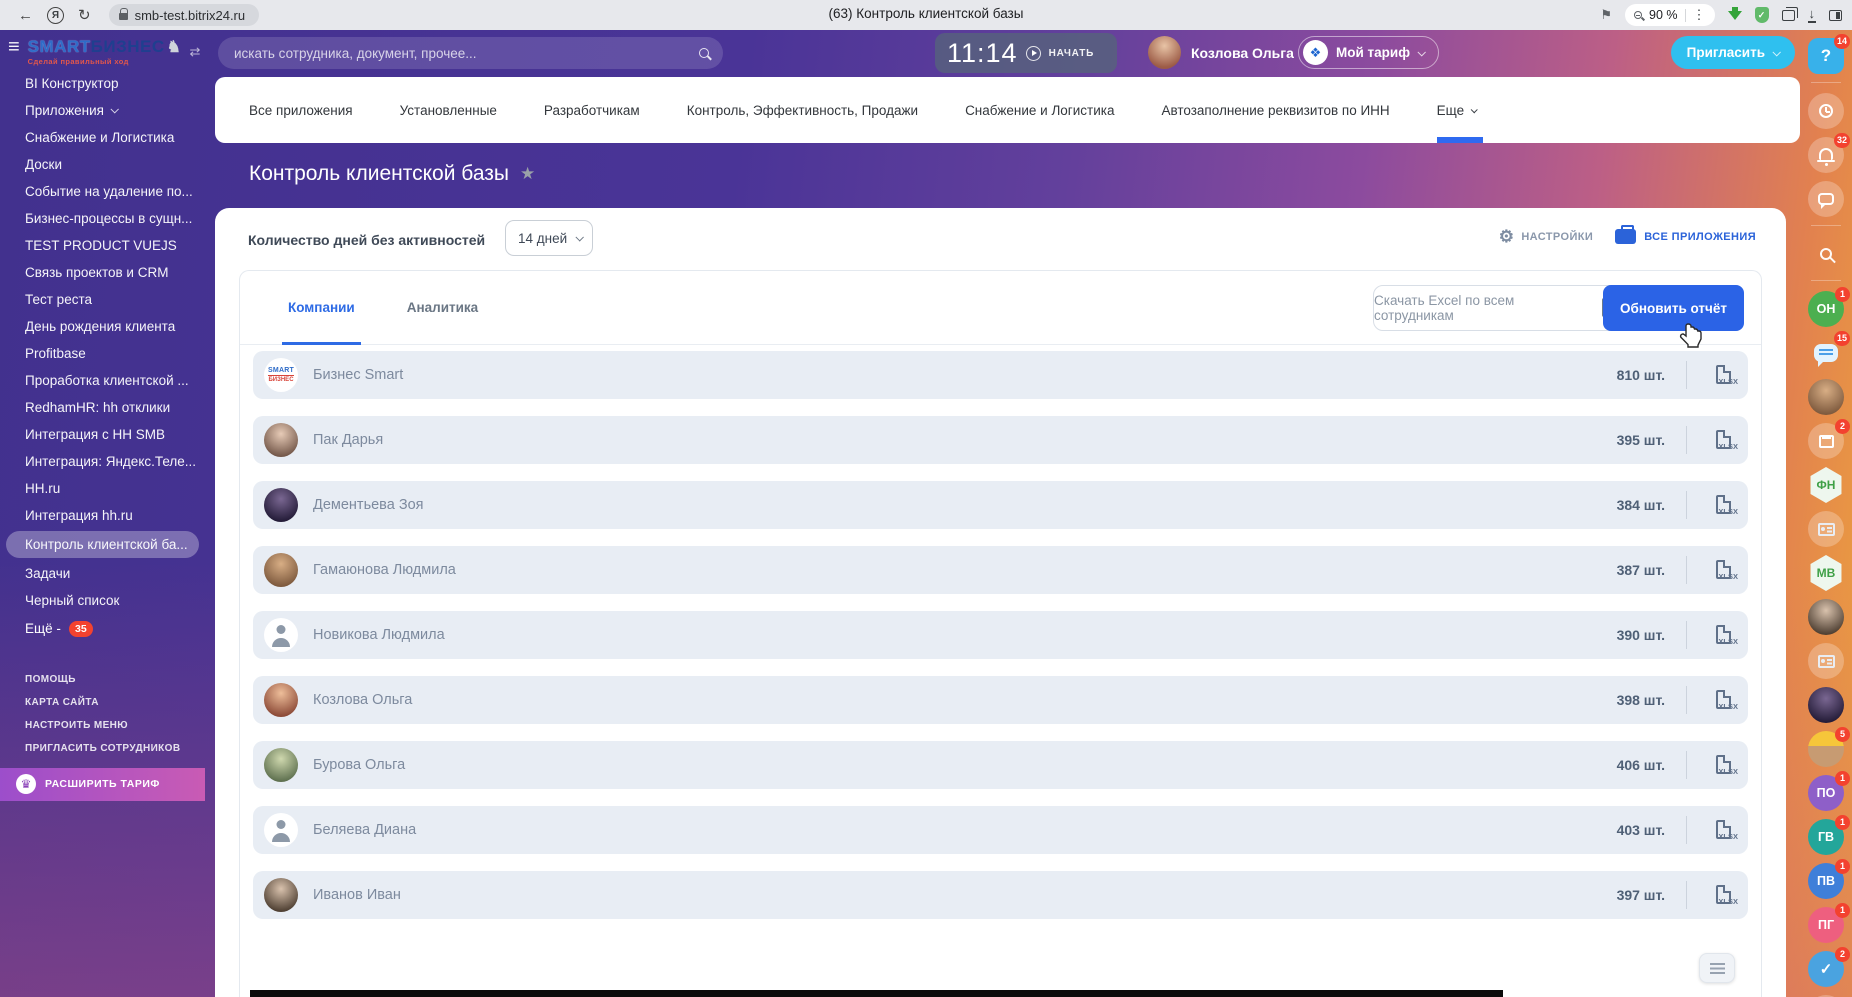 This screenshot has height=997, width=1852. Describe the element at coordinates (1670, 15) in the screenshot. I see `zoom-control: 90 % ⋮` at that location.